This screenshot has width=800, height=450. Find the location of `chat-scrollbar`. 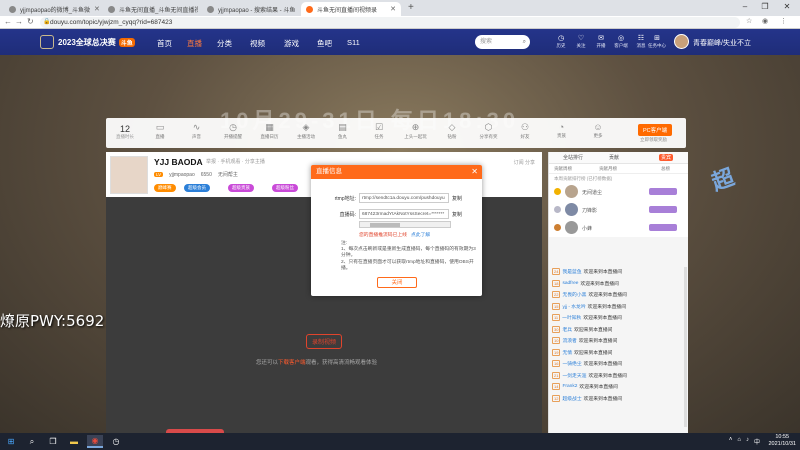

chat-scrollbar is located at coordinates (685, 347).